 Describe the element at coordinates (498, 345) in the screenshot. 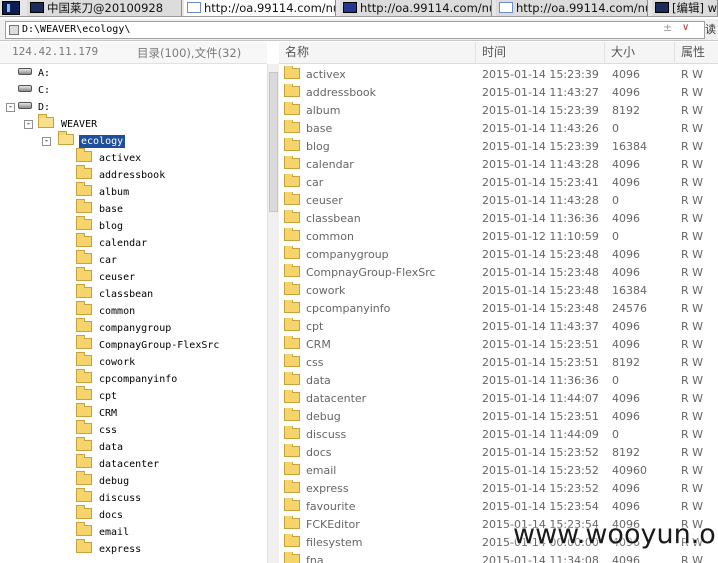

I see `file-row: CRM 2015-01-14 15:23:51 4096 R W` at that location.